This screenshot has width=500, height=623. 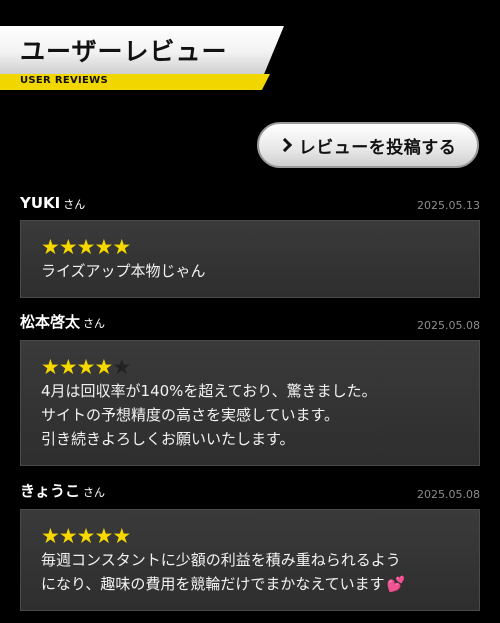 What do you see at coordinates (64, 80) in the screenshot?
I see `section-subtitle: USER REVIEWS` at bounding box center [64, 80].